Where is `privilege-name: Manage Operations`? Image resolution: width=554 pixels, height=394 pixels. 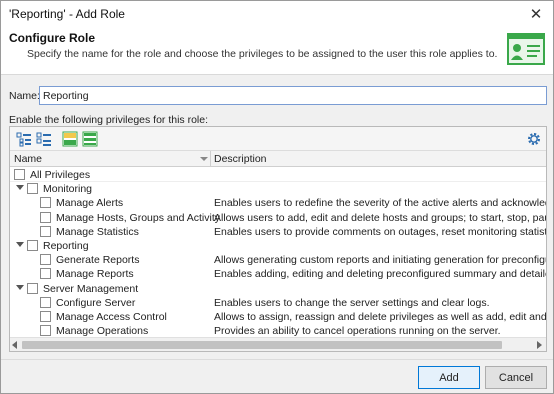
privilege-name: Manage Operations is located at coordinates (102, 330).